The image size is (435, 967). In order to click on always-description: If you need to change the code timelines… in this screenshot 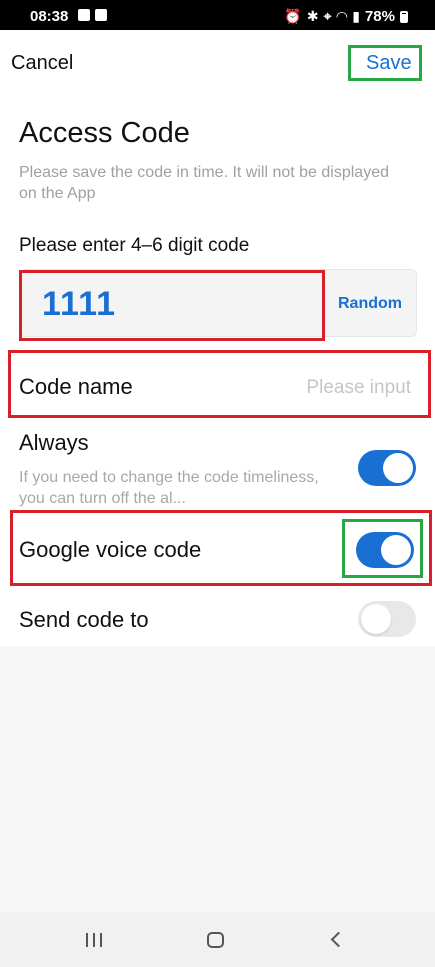, I will do `click(169, 488)`.